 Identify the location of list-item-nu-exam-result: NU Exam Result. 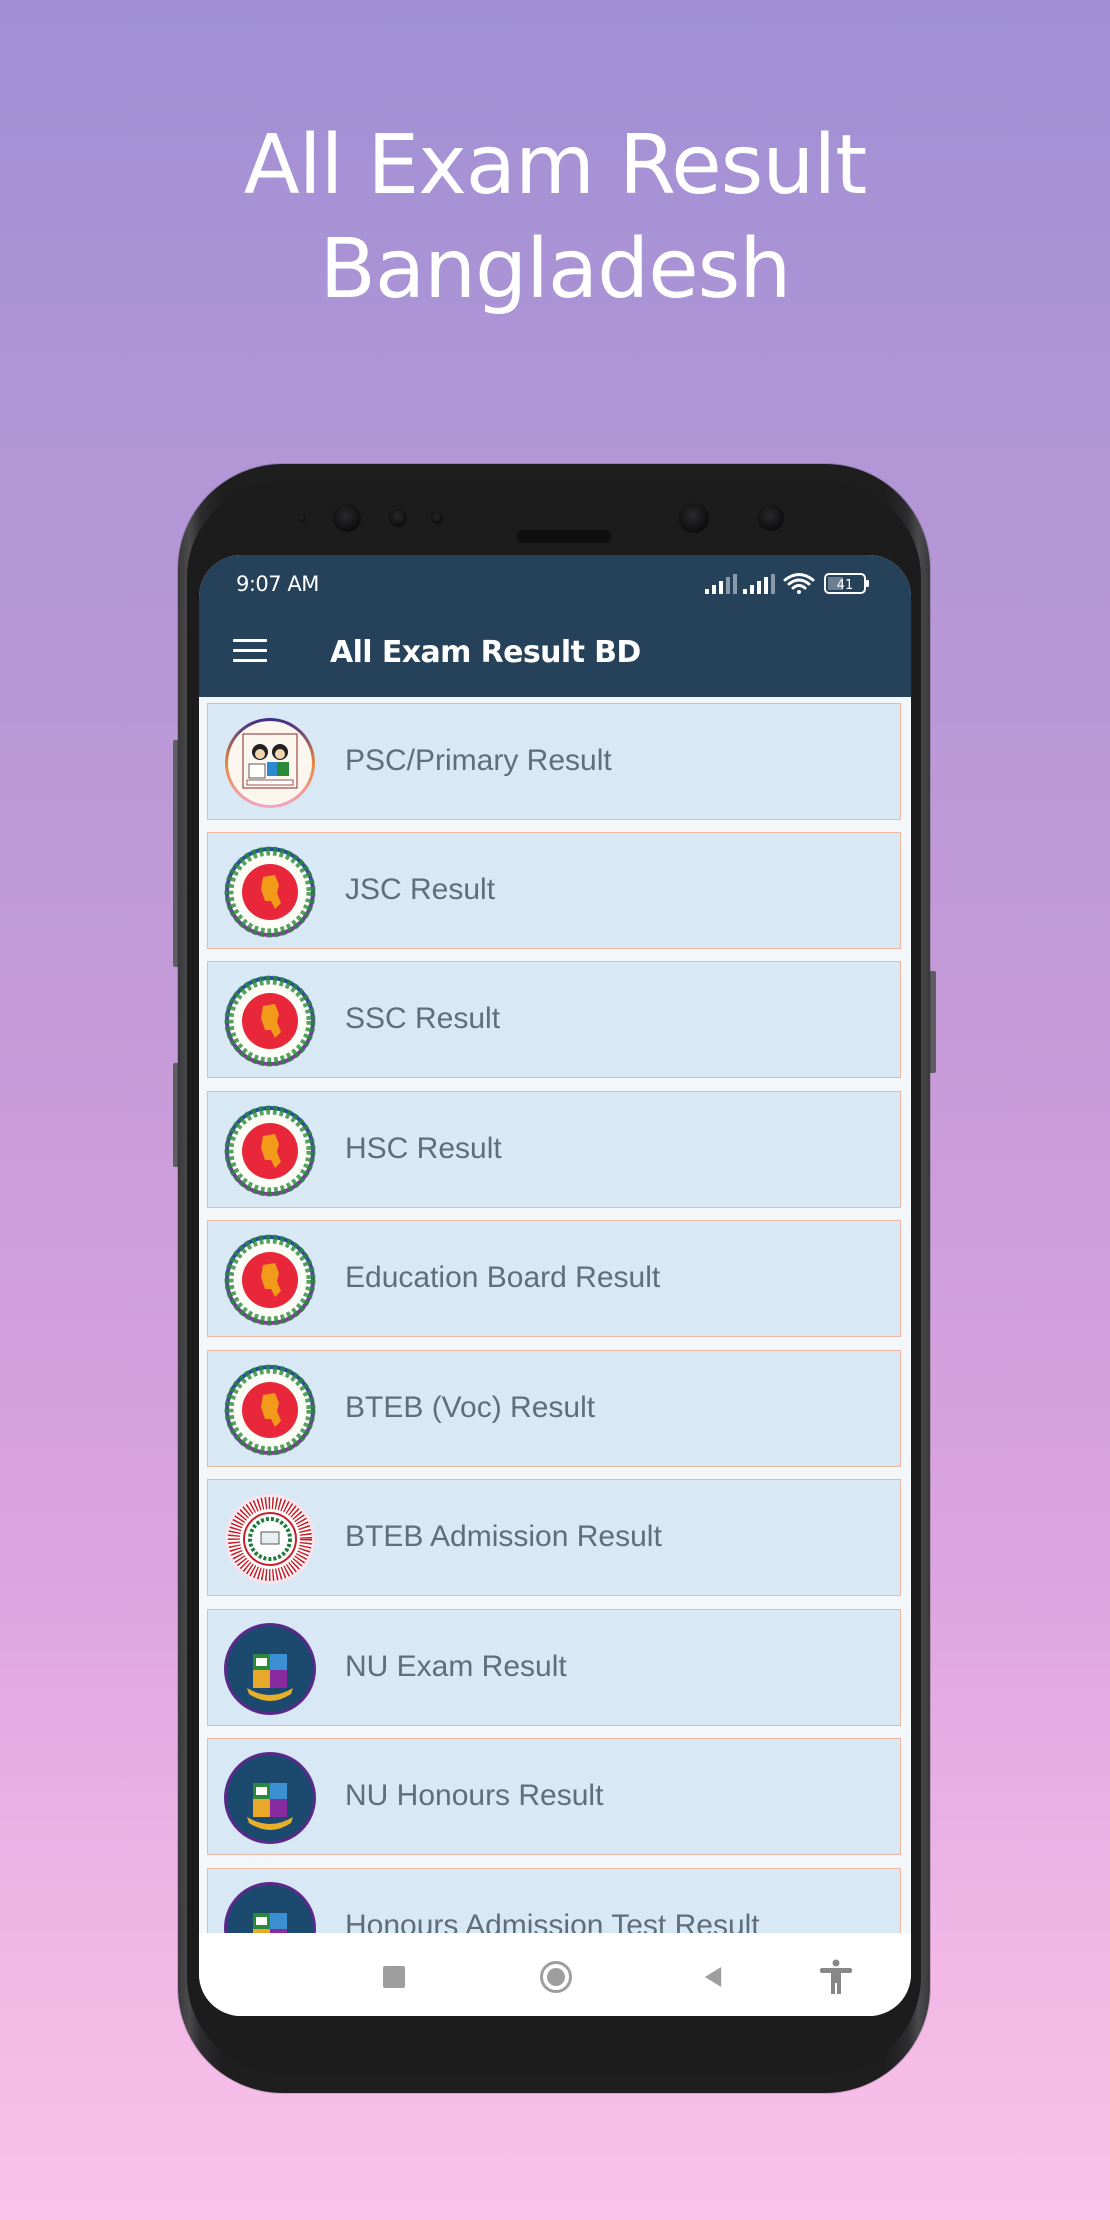
(554, 1667).